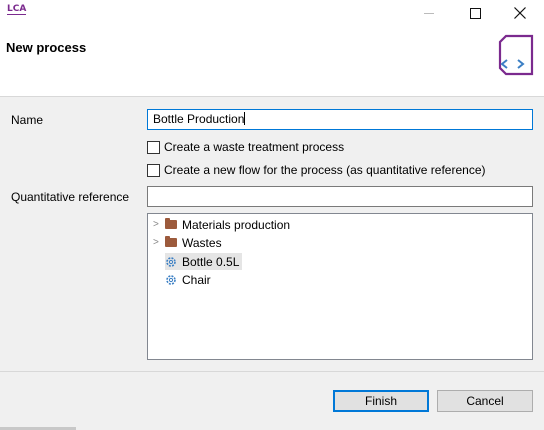 The height and width of the screenshot is (430, 544). What do you see at coordinates (245, 118) in the screenshot?
I see `text-caret` at bounding box center [245, 118].